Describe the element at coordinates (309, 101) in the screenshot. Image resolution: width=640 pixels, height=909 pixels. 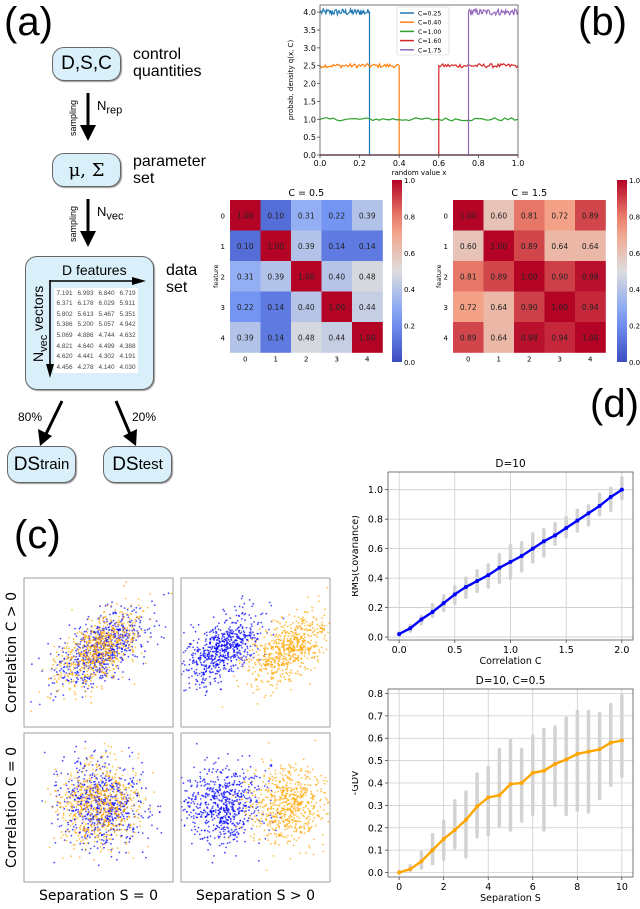
I see `y-tick-label: 1.5` at that location.